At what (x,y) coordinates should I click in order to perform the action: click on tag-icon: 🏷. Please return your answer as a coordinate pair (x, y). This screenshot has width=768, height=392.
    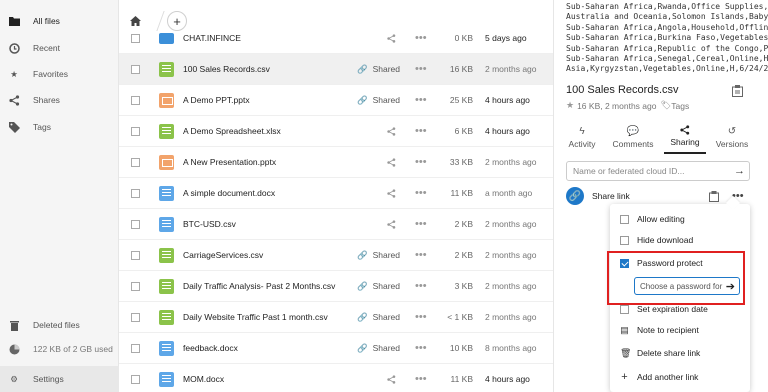
    Looking at the image, I should click on (665, 105).